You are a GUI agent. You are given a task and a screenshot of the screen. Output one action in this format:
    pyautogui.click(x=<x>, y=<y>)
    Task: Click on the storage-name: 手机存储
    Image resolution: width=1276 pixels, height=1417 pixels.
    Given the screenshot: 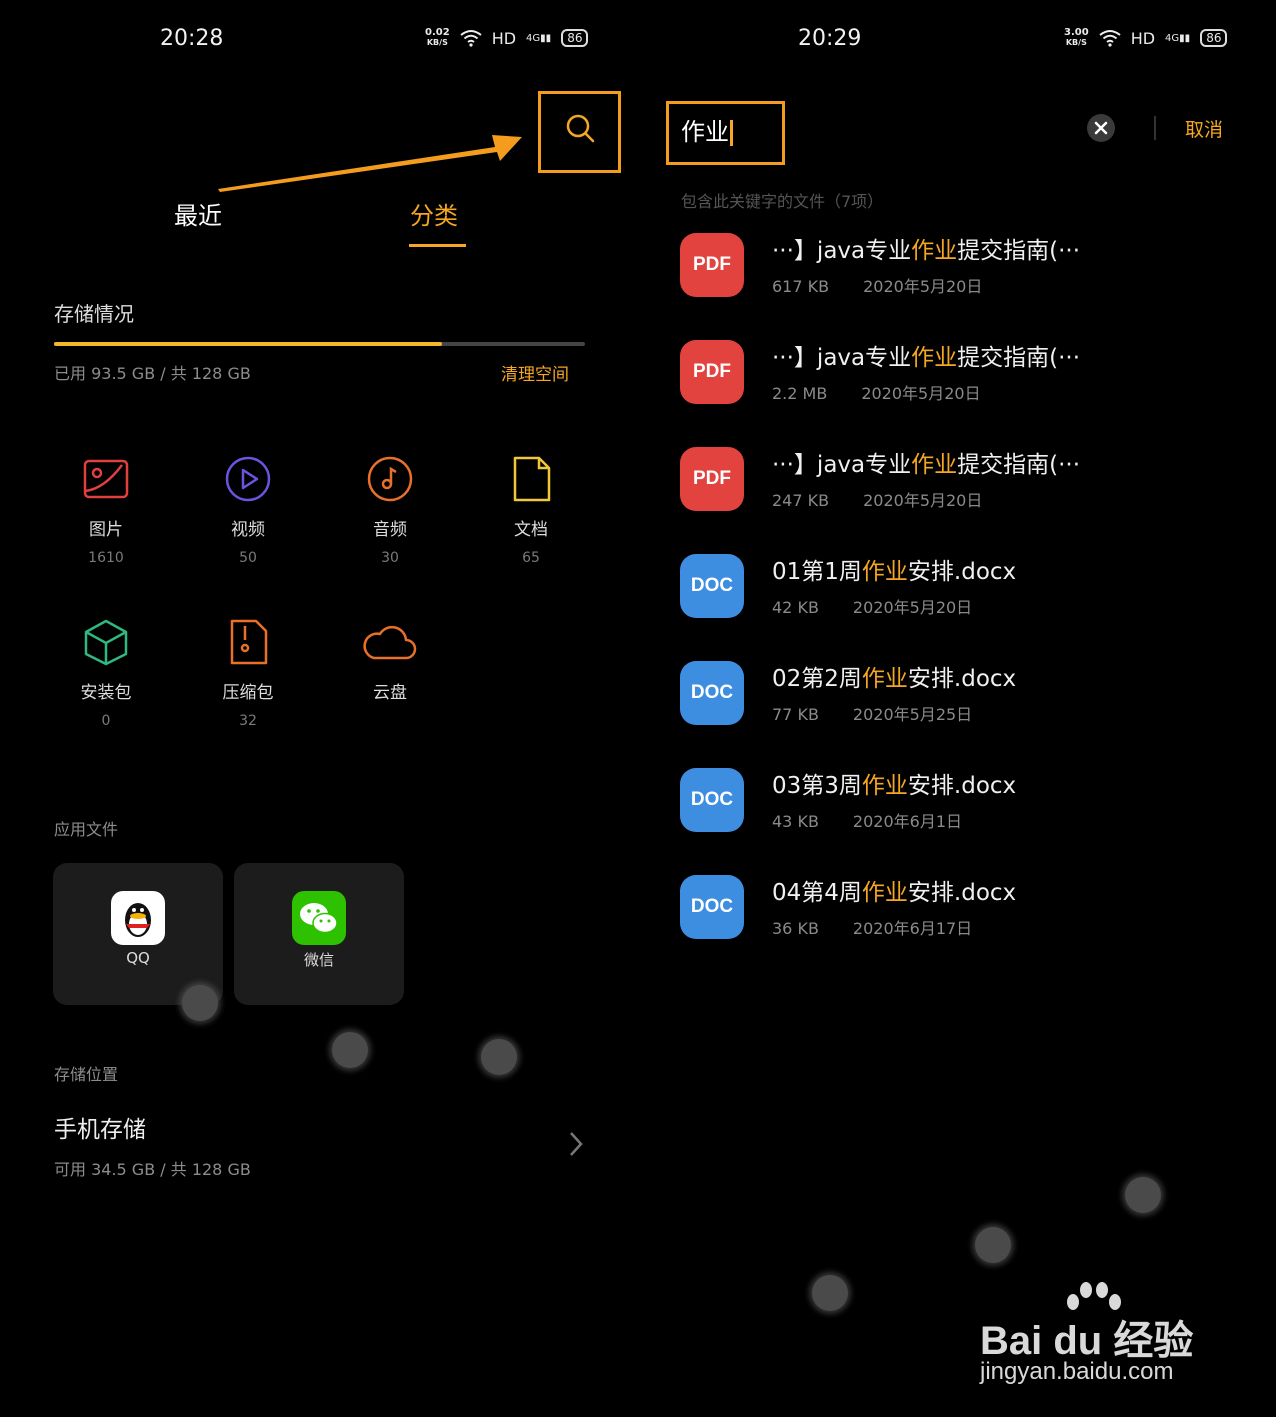 What is the action you would take?
    pyautogui.click(x=100, y=1130)
    